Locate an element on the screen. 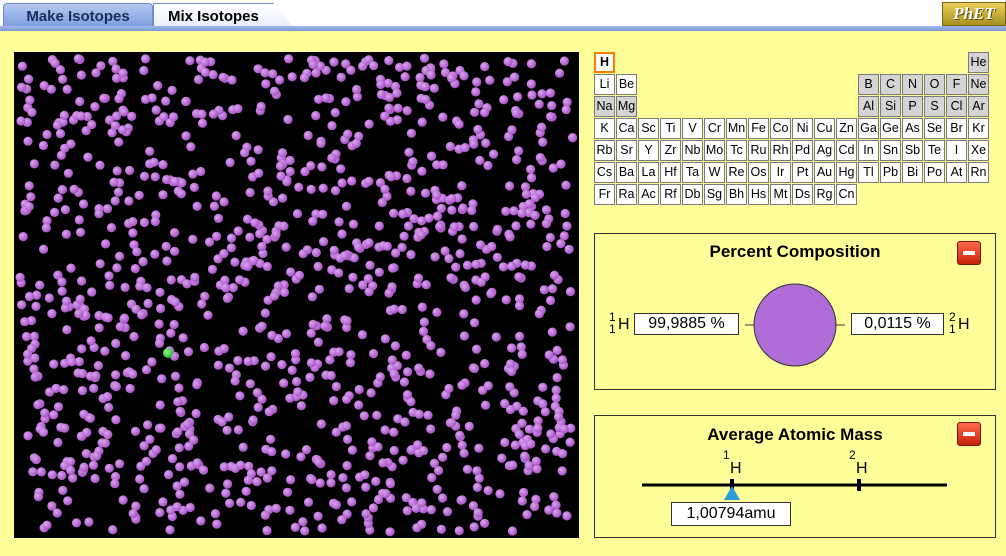  element-f: F is located at coordinates (956, 84).